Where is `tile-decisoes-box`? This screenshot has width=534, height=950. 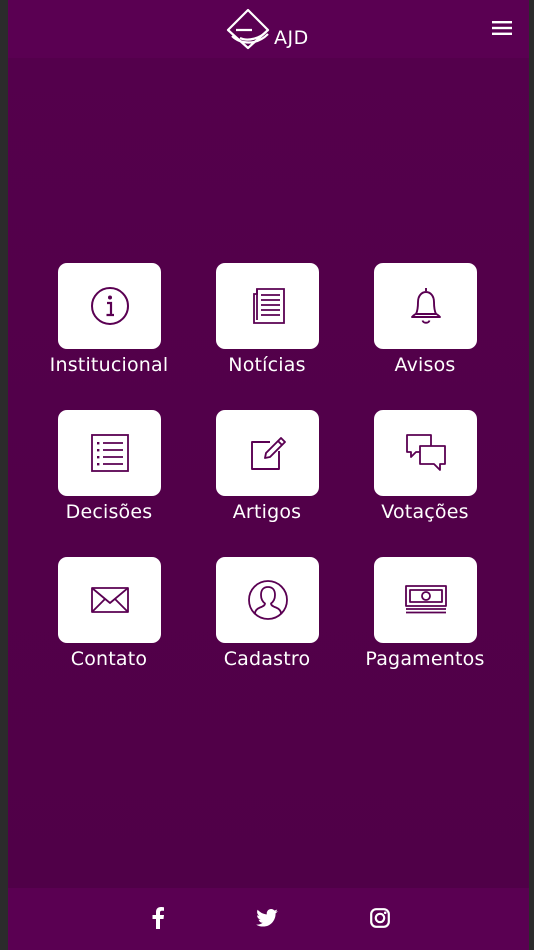
tile-decisoes-box is located at coordinates (109, 453).